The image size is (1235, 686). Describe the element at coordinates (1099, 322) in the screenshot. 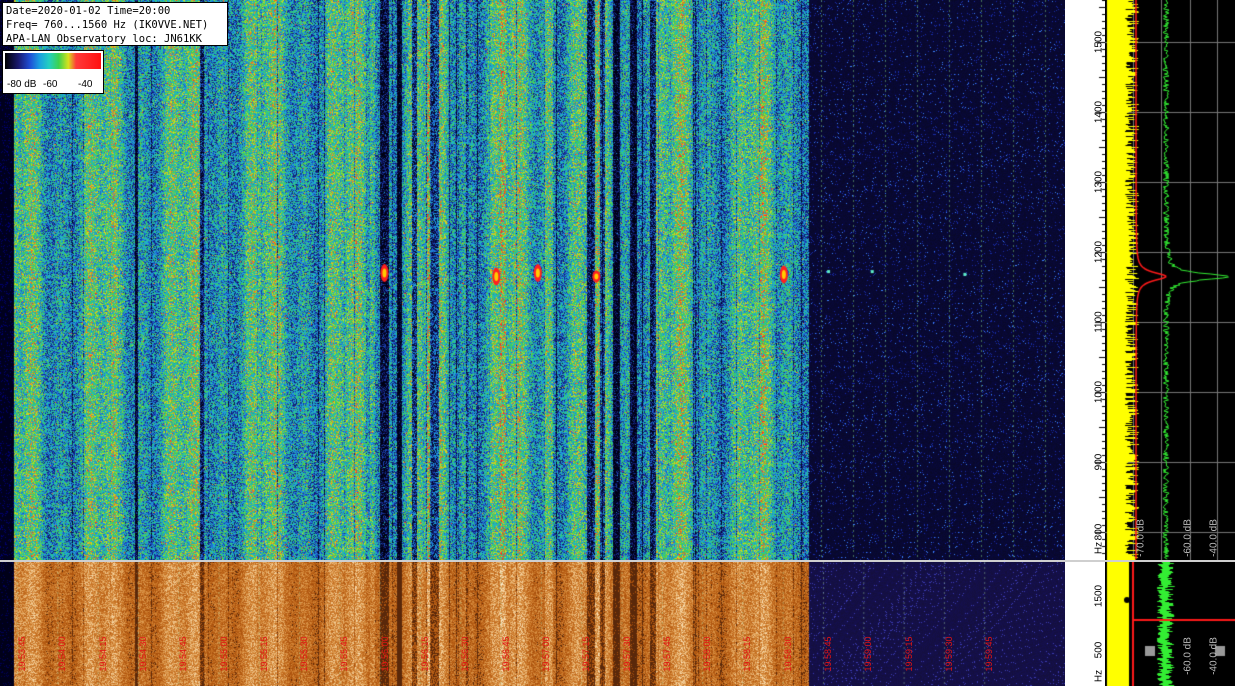

I see `freq-tick-label: 1100` at that location.